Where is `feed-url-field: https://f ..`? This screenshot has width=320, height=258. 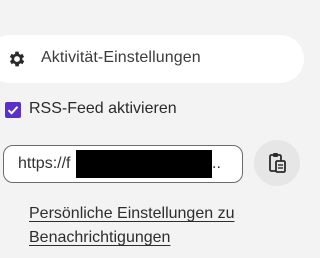
feed-url-field: https://f .. is located at coordinates (123, 164).